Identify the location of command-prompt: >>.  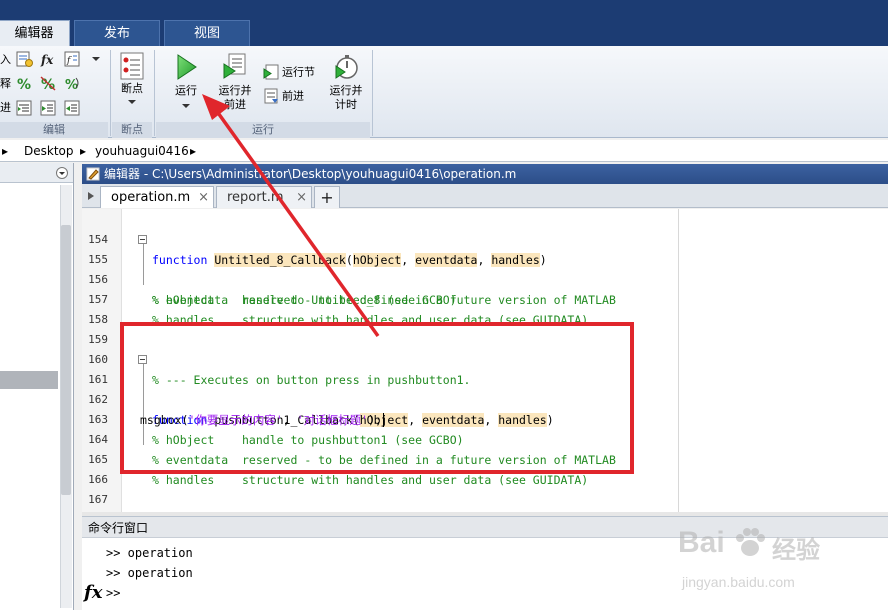
(113, 593).